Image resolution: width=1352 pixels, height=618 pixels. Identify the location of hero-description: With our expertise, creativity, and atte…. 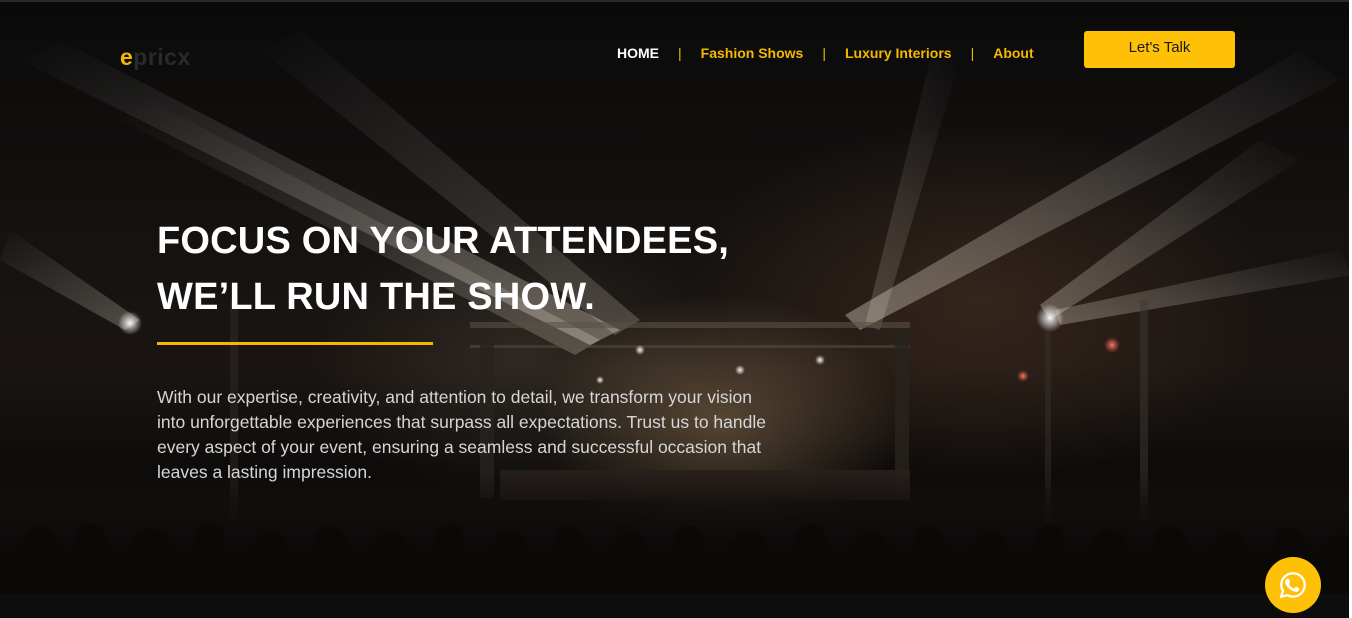
(461, 434).